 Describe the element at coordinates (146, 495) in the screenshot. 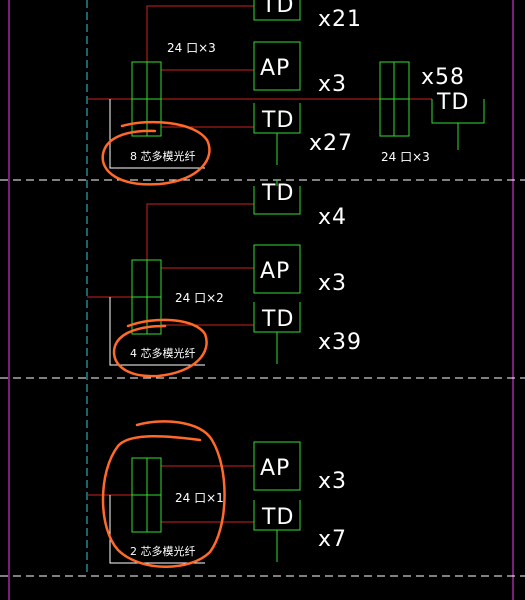

I see `splitter-lower` at that location.